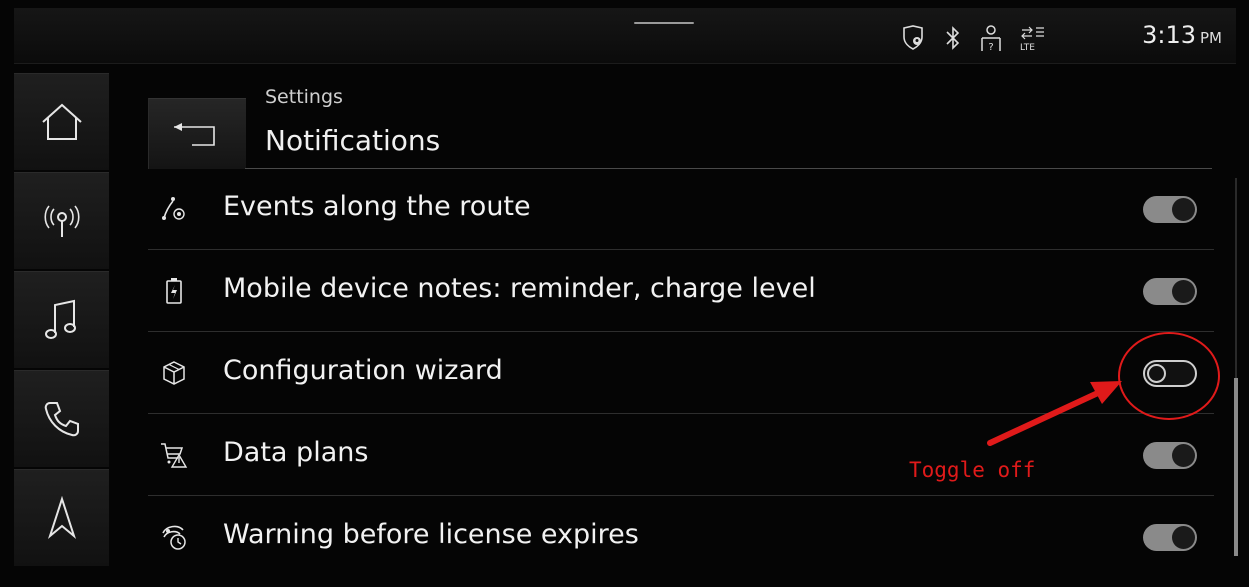 This screenshot has height=587, width=1249. I want to click on navigation-icon, so click(61, 517).